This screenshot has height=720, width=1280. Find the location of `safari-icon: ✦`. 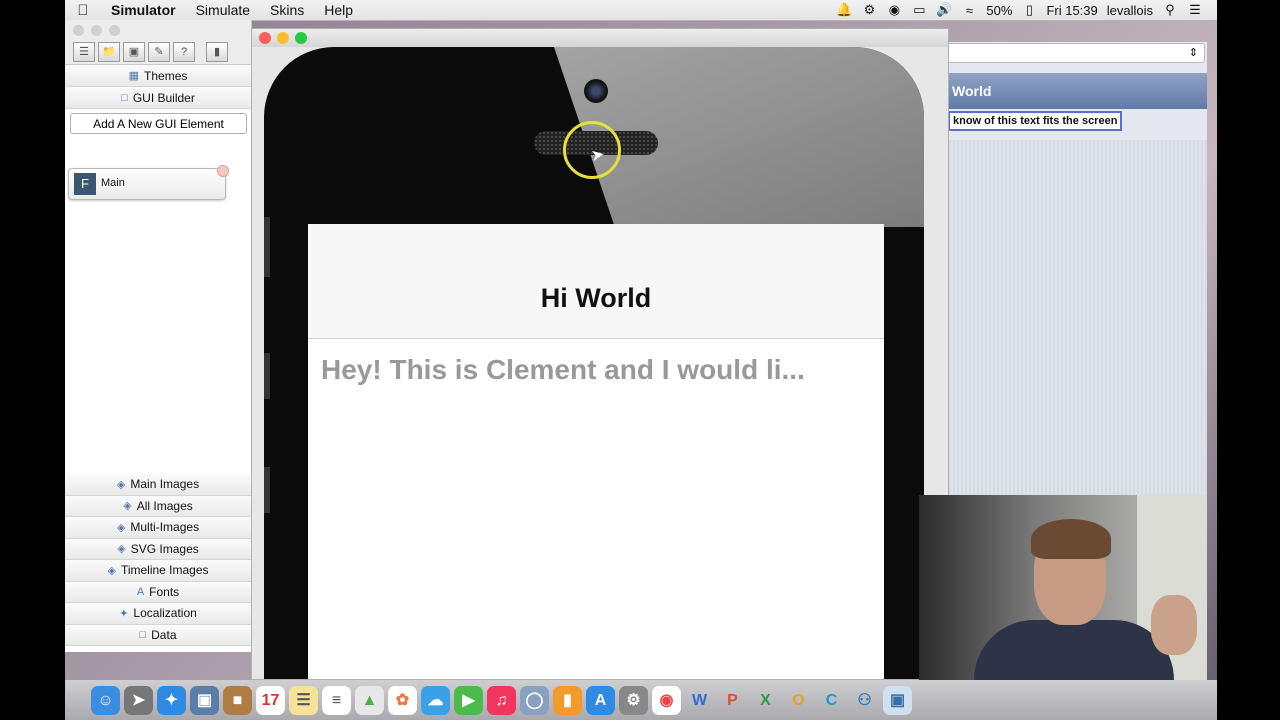

safari-icon: ✦ is located at coordinates (171, 700).